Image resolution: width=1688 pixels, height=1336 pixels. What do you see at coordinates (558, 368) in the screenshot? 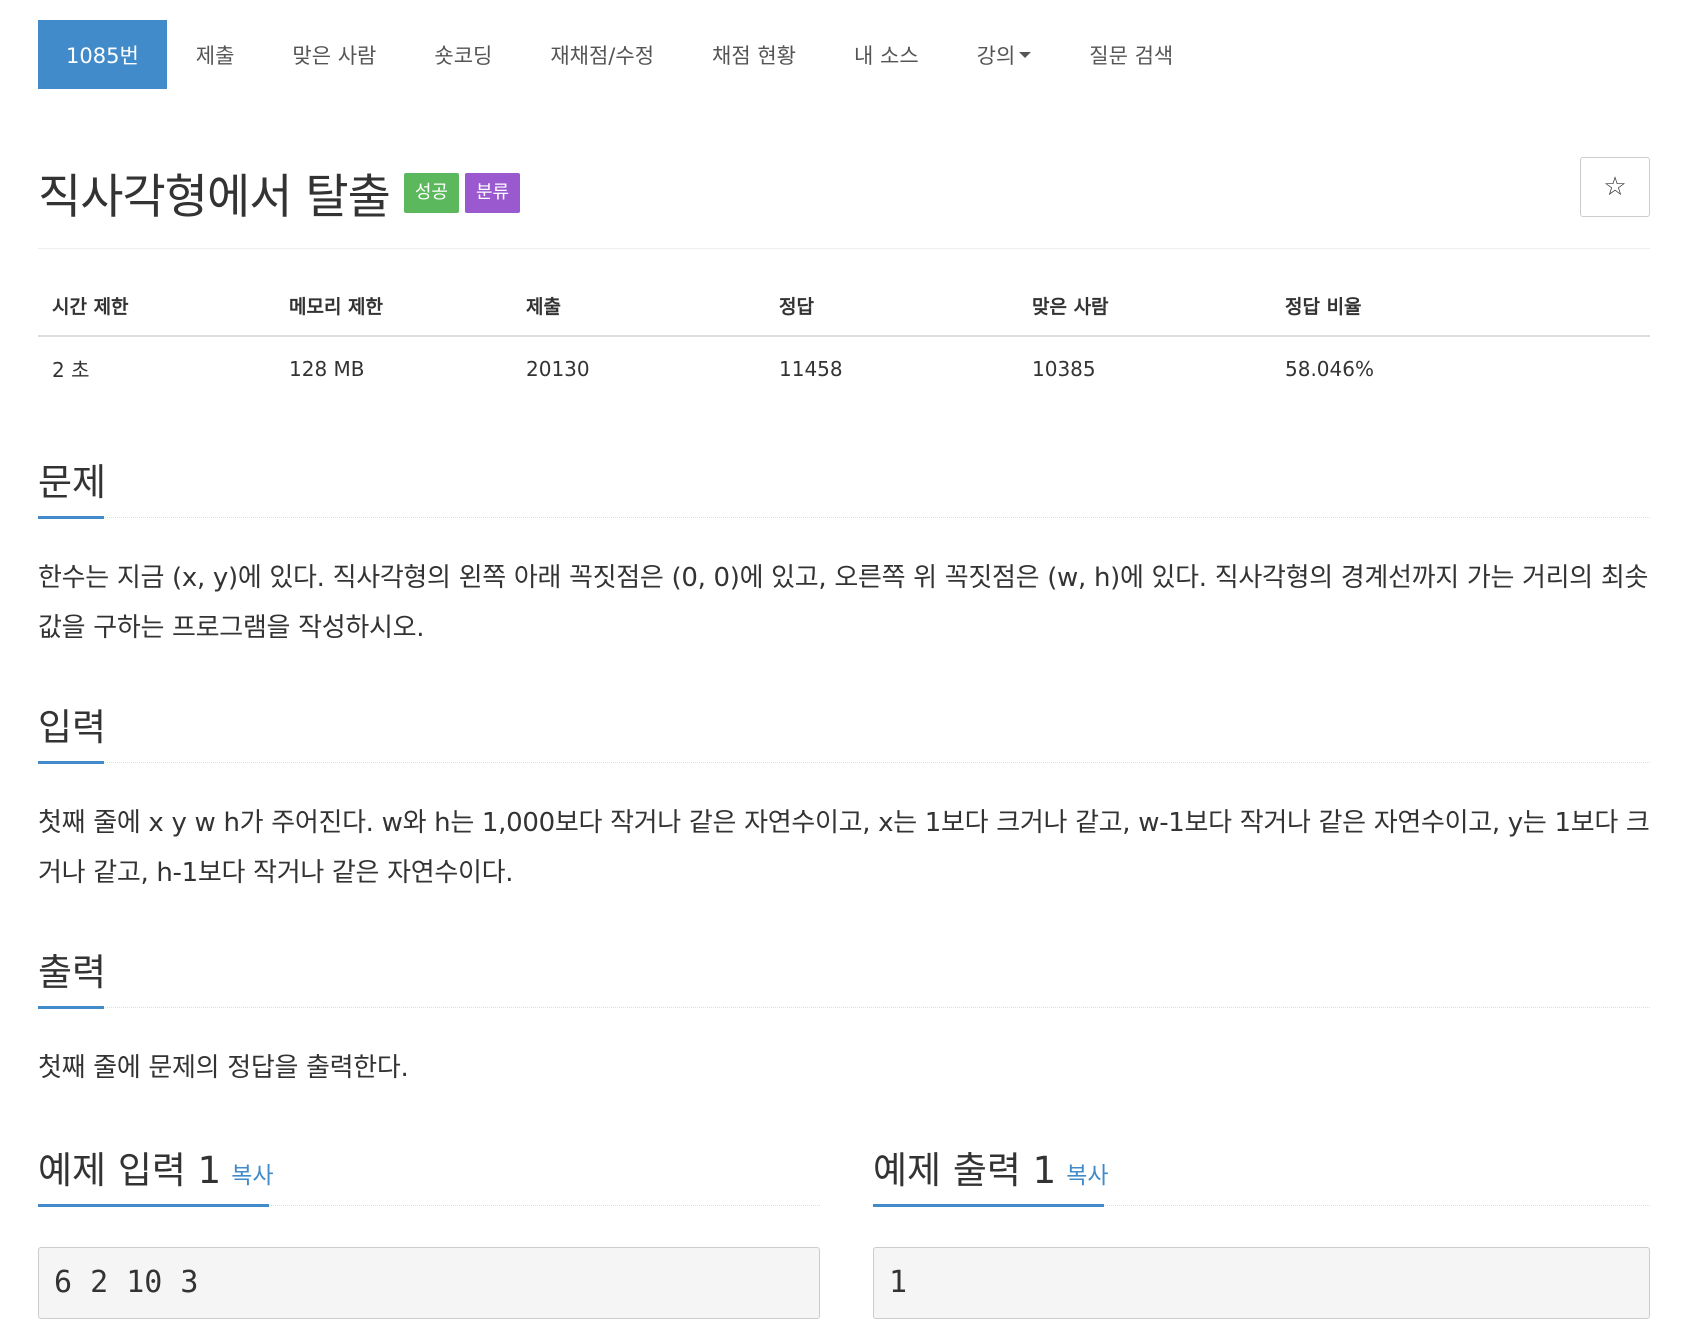
I see `submissions-value: 20130` at bounding box center [558, 368].